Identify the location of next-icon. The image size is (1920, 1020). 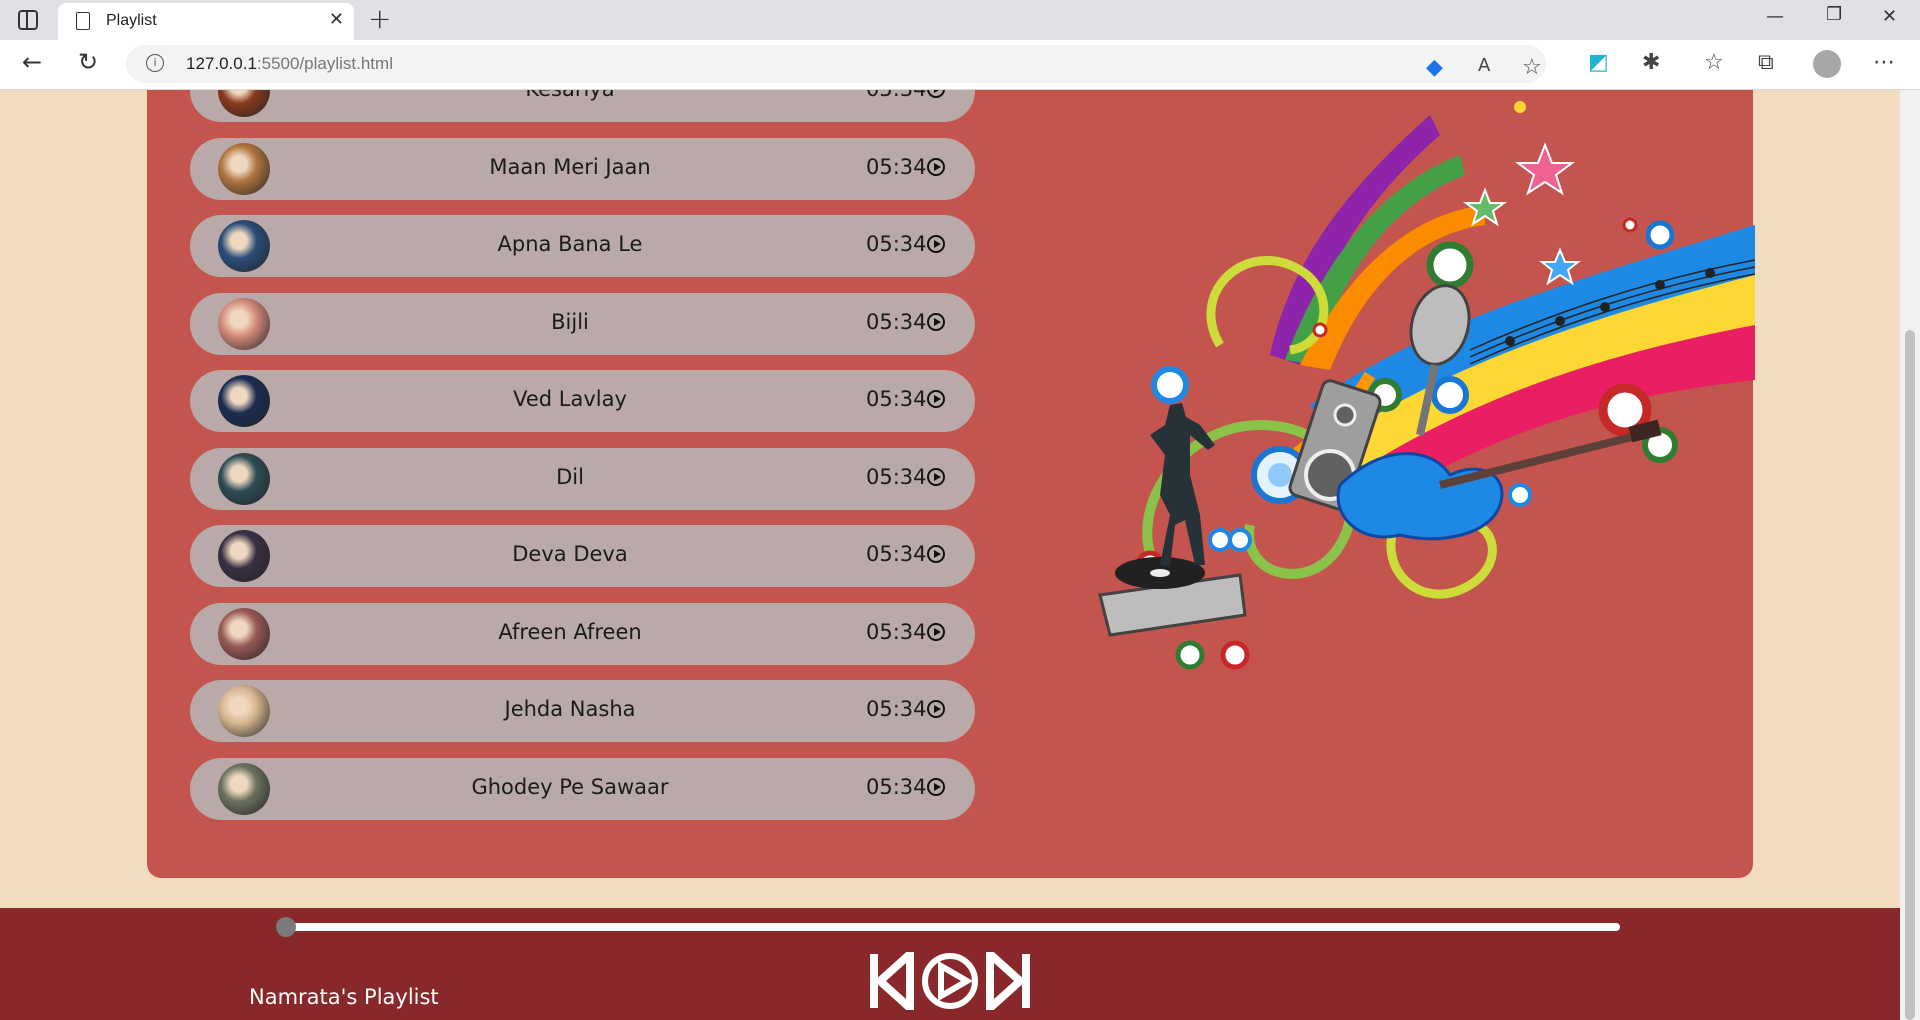
(1006, 981).